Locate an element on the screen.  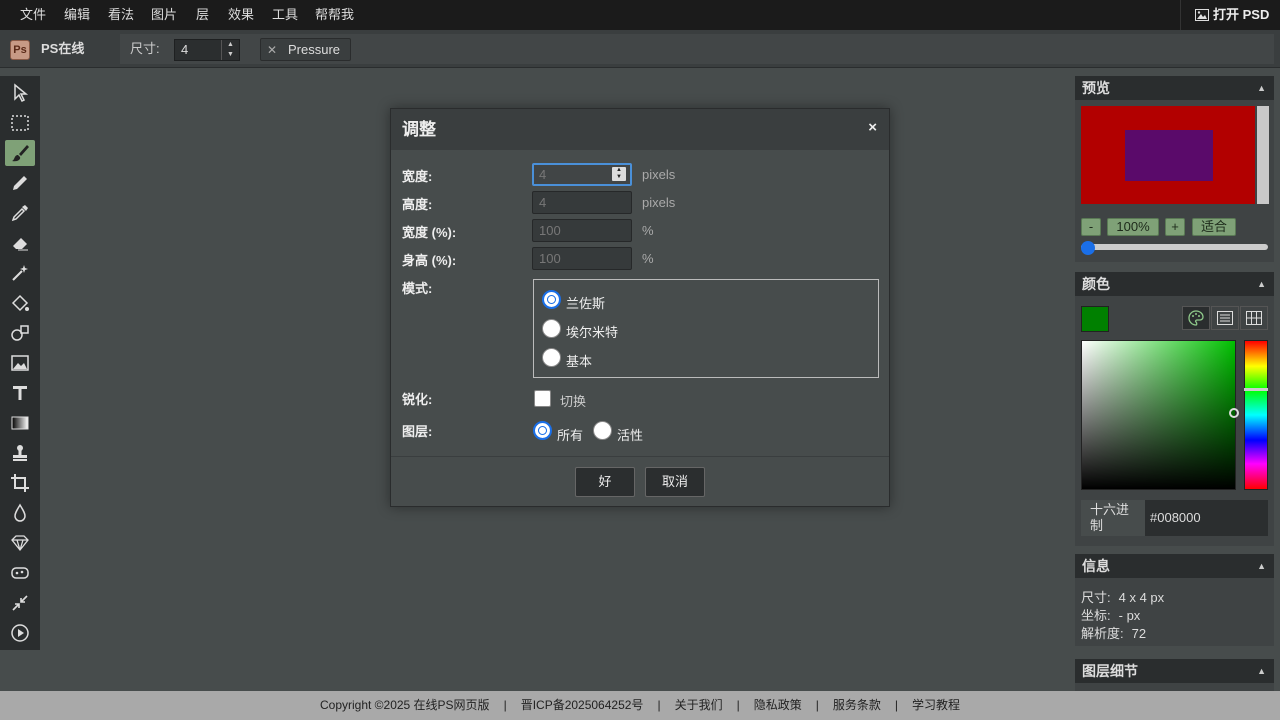
eyedropper-icon is located at coordinates (19, 213).